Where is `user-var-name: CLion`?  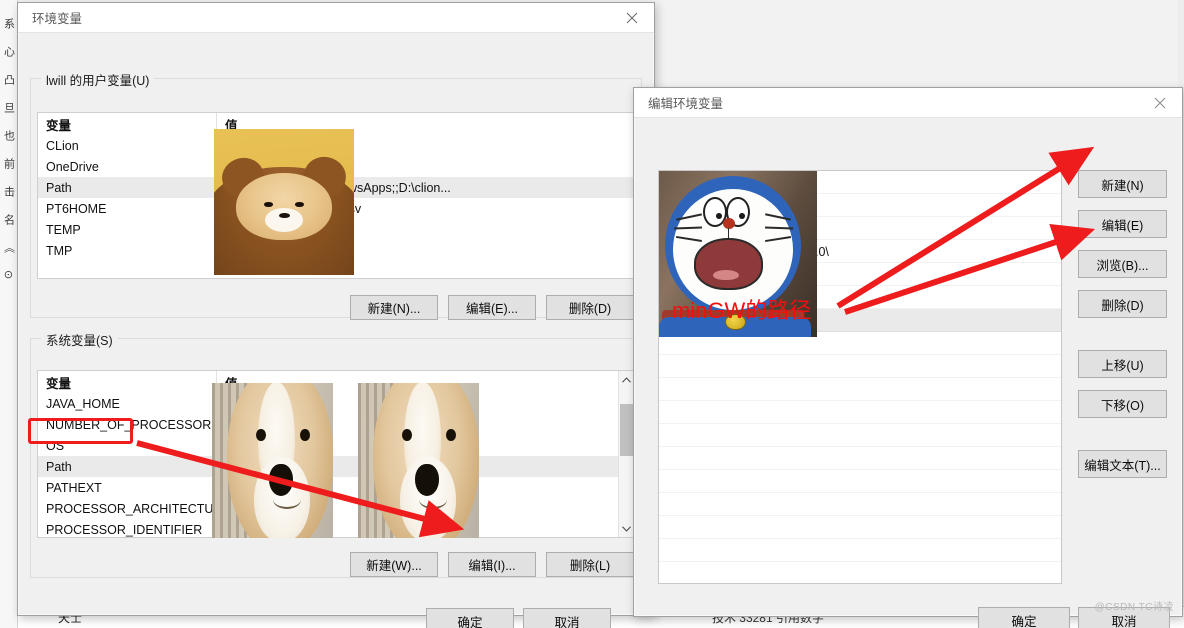 user-var-name: CLion is located at coordinates (62, 145).